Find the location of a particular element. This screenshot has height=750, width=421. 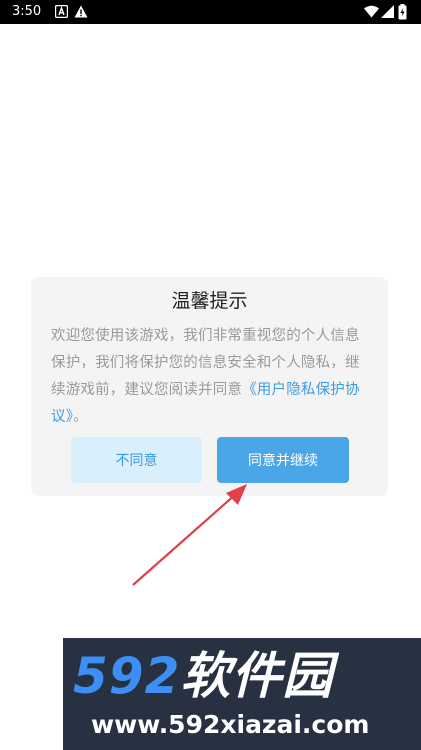

watermark-logo: 592软件园 is located at coordinates (243, 676).